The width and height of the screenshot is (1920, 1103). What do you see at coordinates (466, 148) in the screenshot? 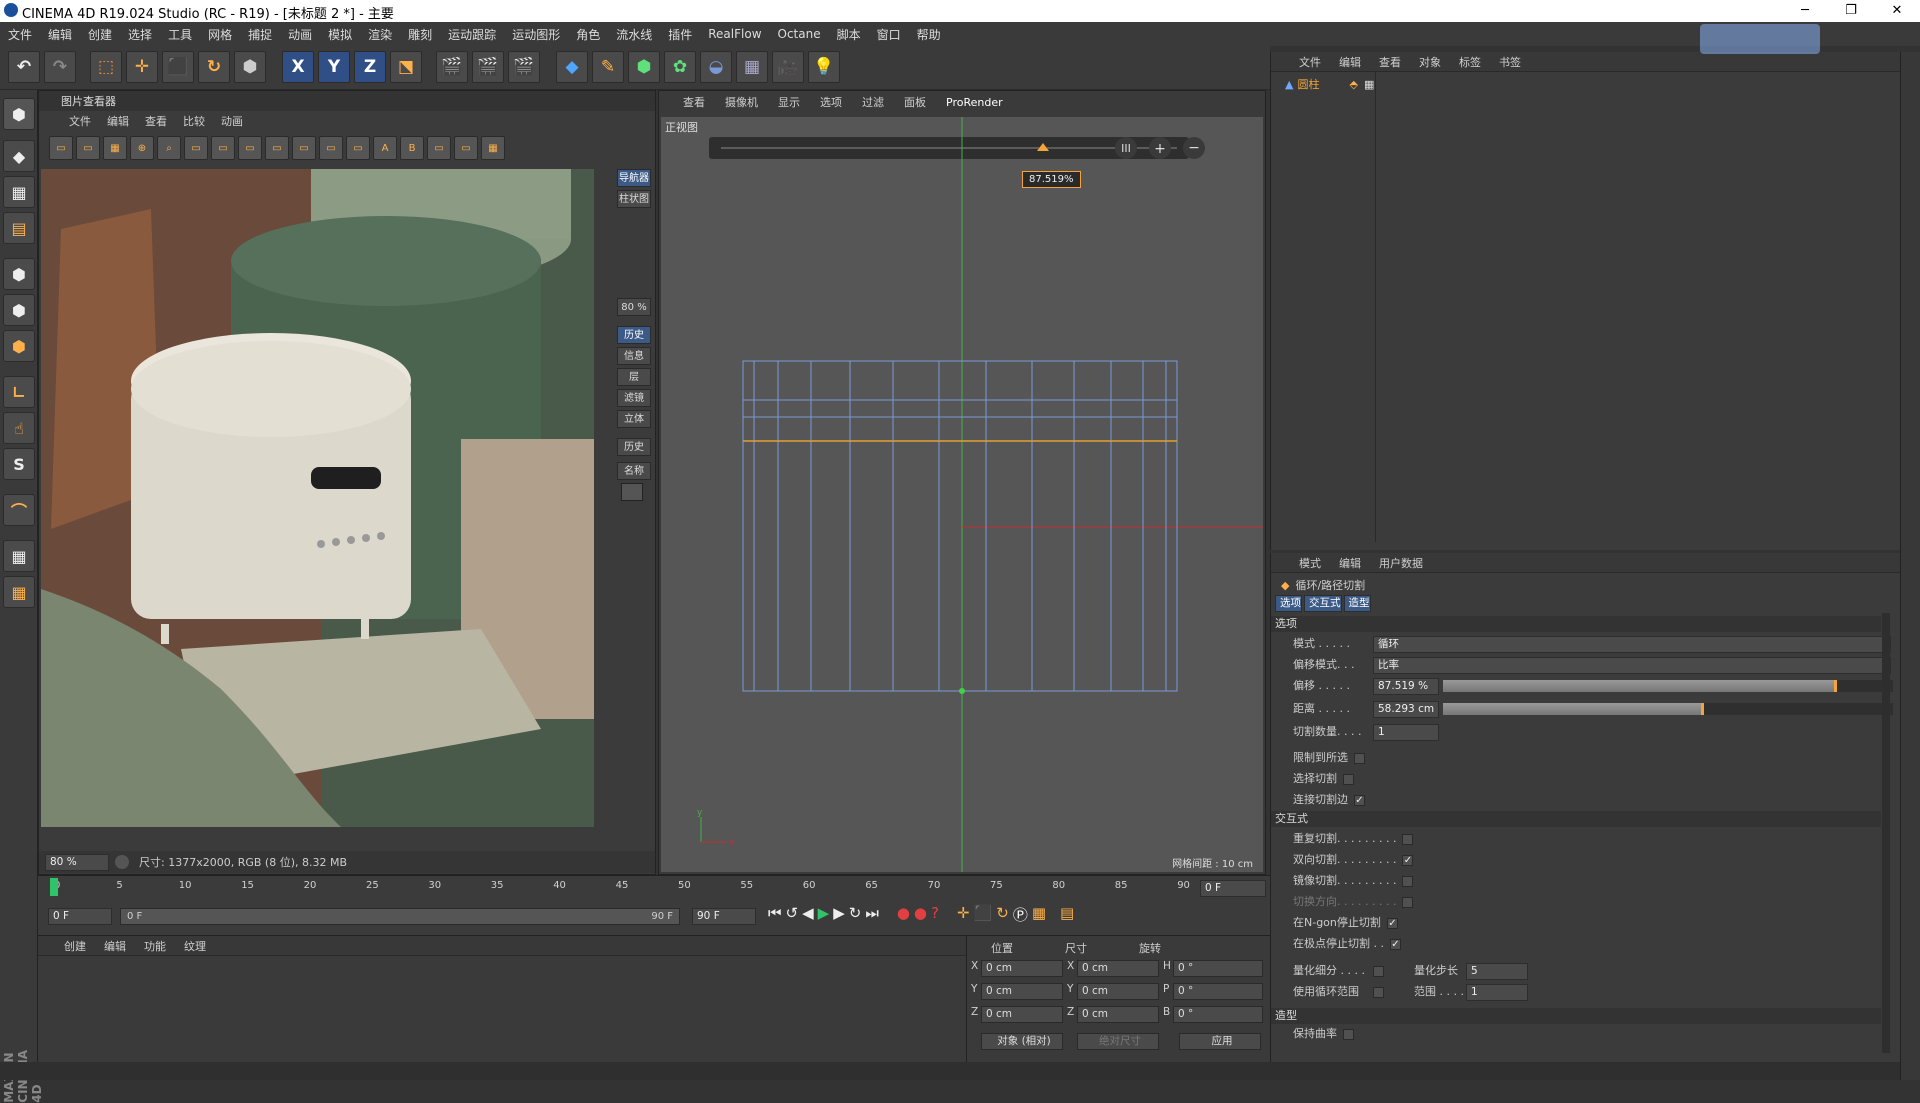
I see `export-icon: ▭` at bounding box center [466, 148].